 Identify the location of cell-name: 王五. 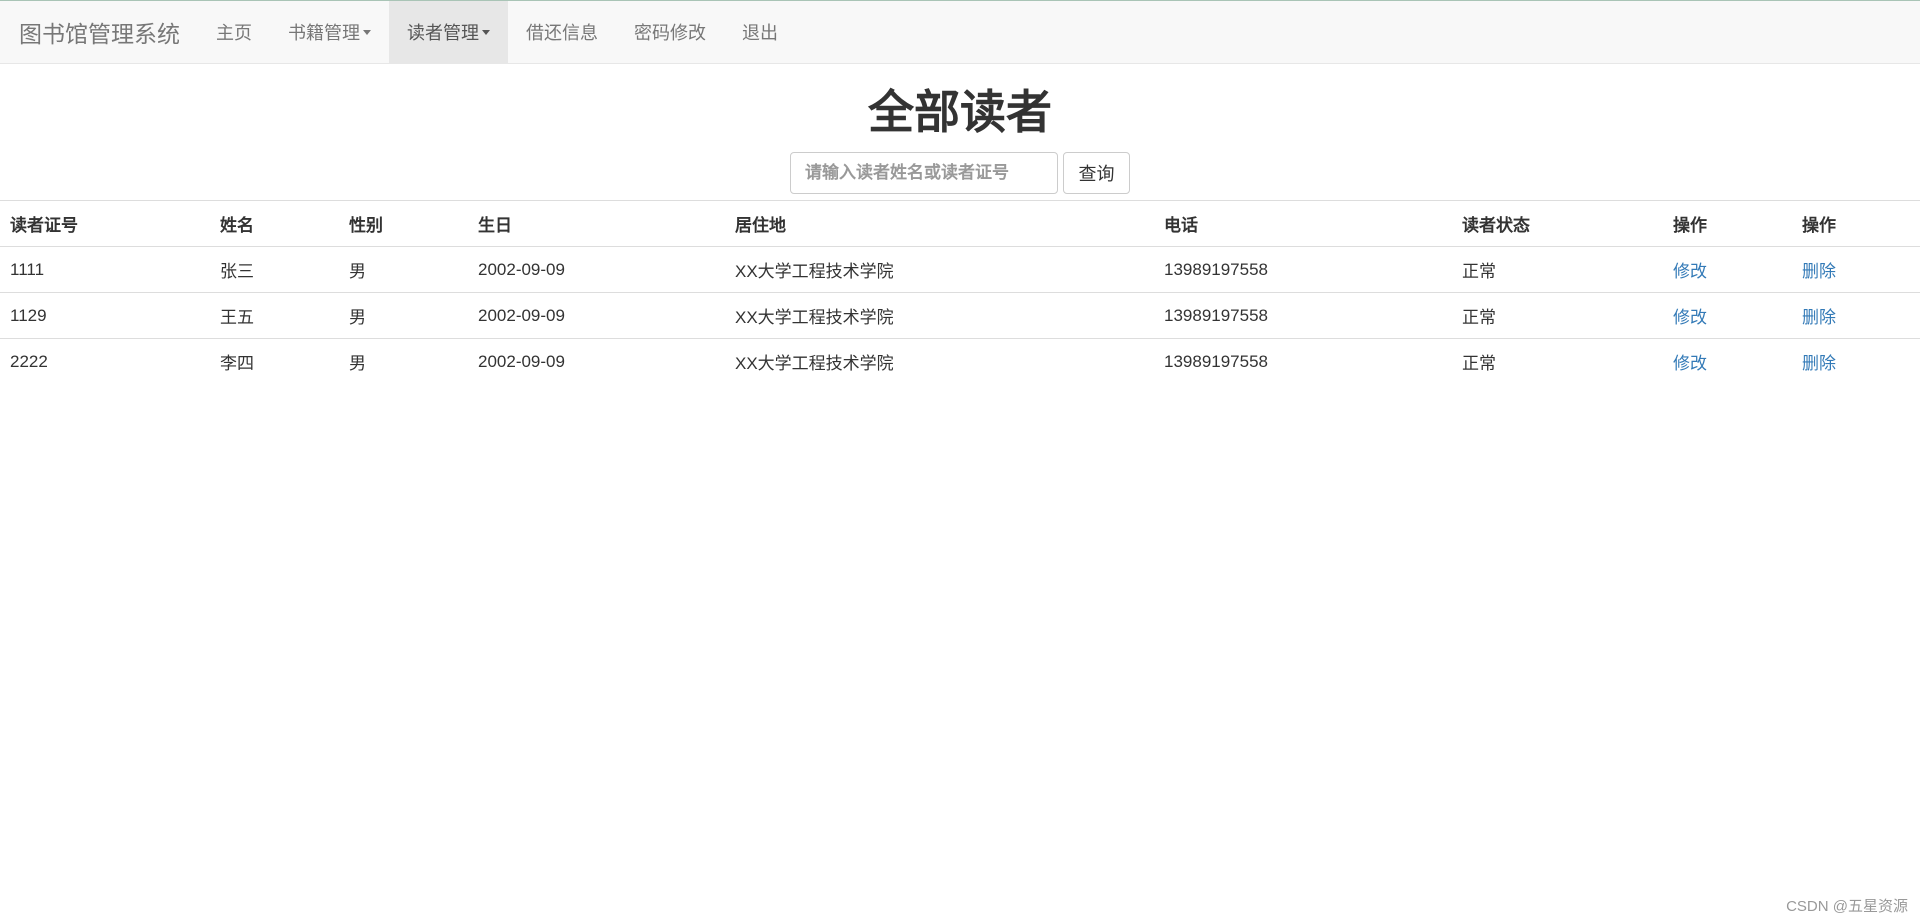
(274, 315).